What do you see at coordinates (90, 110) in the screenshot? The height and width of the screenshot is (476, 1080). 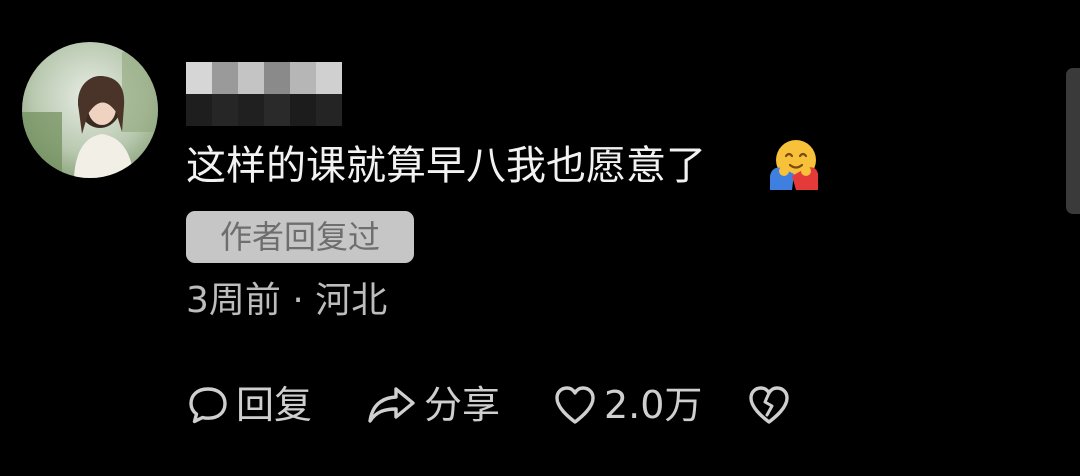 I see `avatar` at bounding box center [90, 110].